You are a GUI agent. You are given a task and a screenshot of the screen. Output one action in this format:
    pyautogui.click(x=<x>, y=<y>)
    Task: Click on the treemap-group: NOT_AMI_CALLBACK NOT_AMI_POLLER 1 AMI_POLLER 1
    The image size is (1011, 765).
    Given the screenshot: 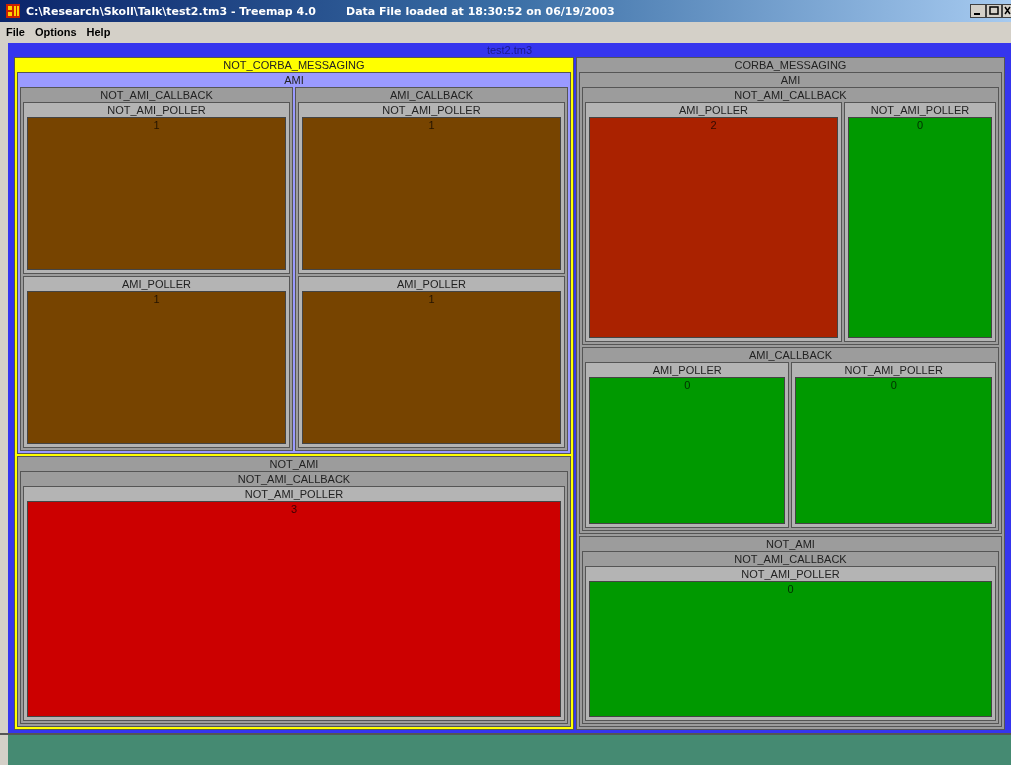 What is the action you would take?
    pyautogui.click(x=156, y=269)
    